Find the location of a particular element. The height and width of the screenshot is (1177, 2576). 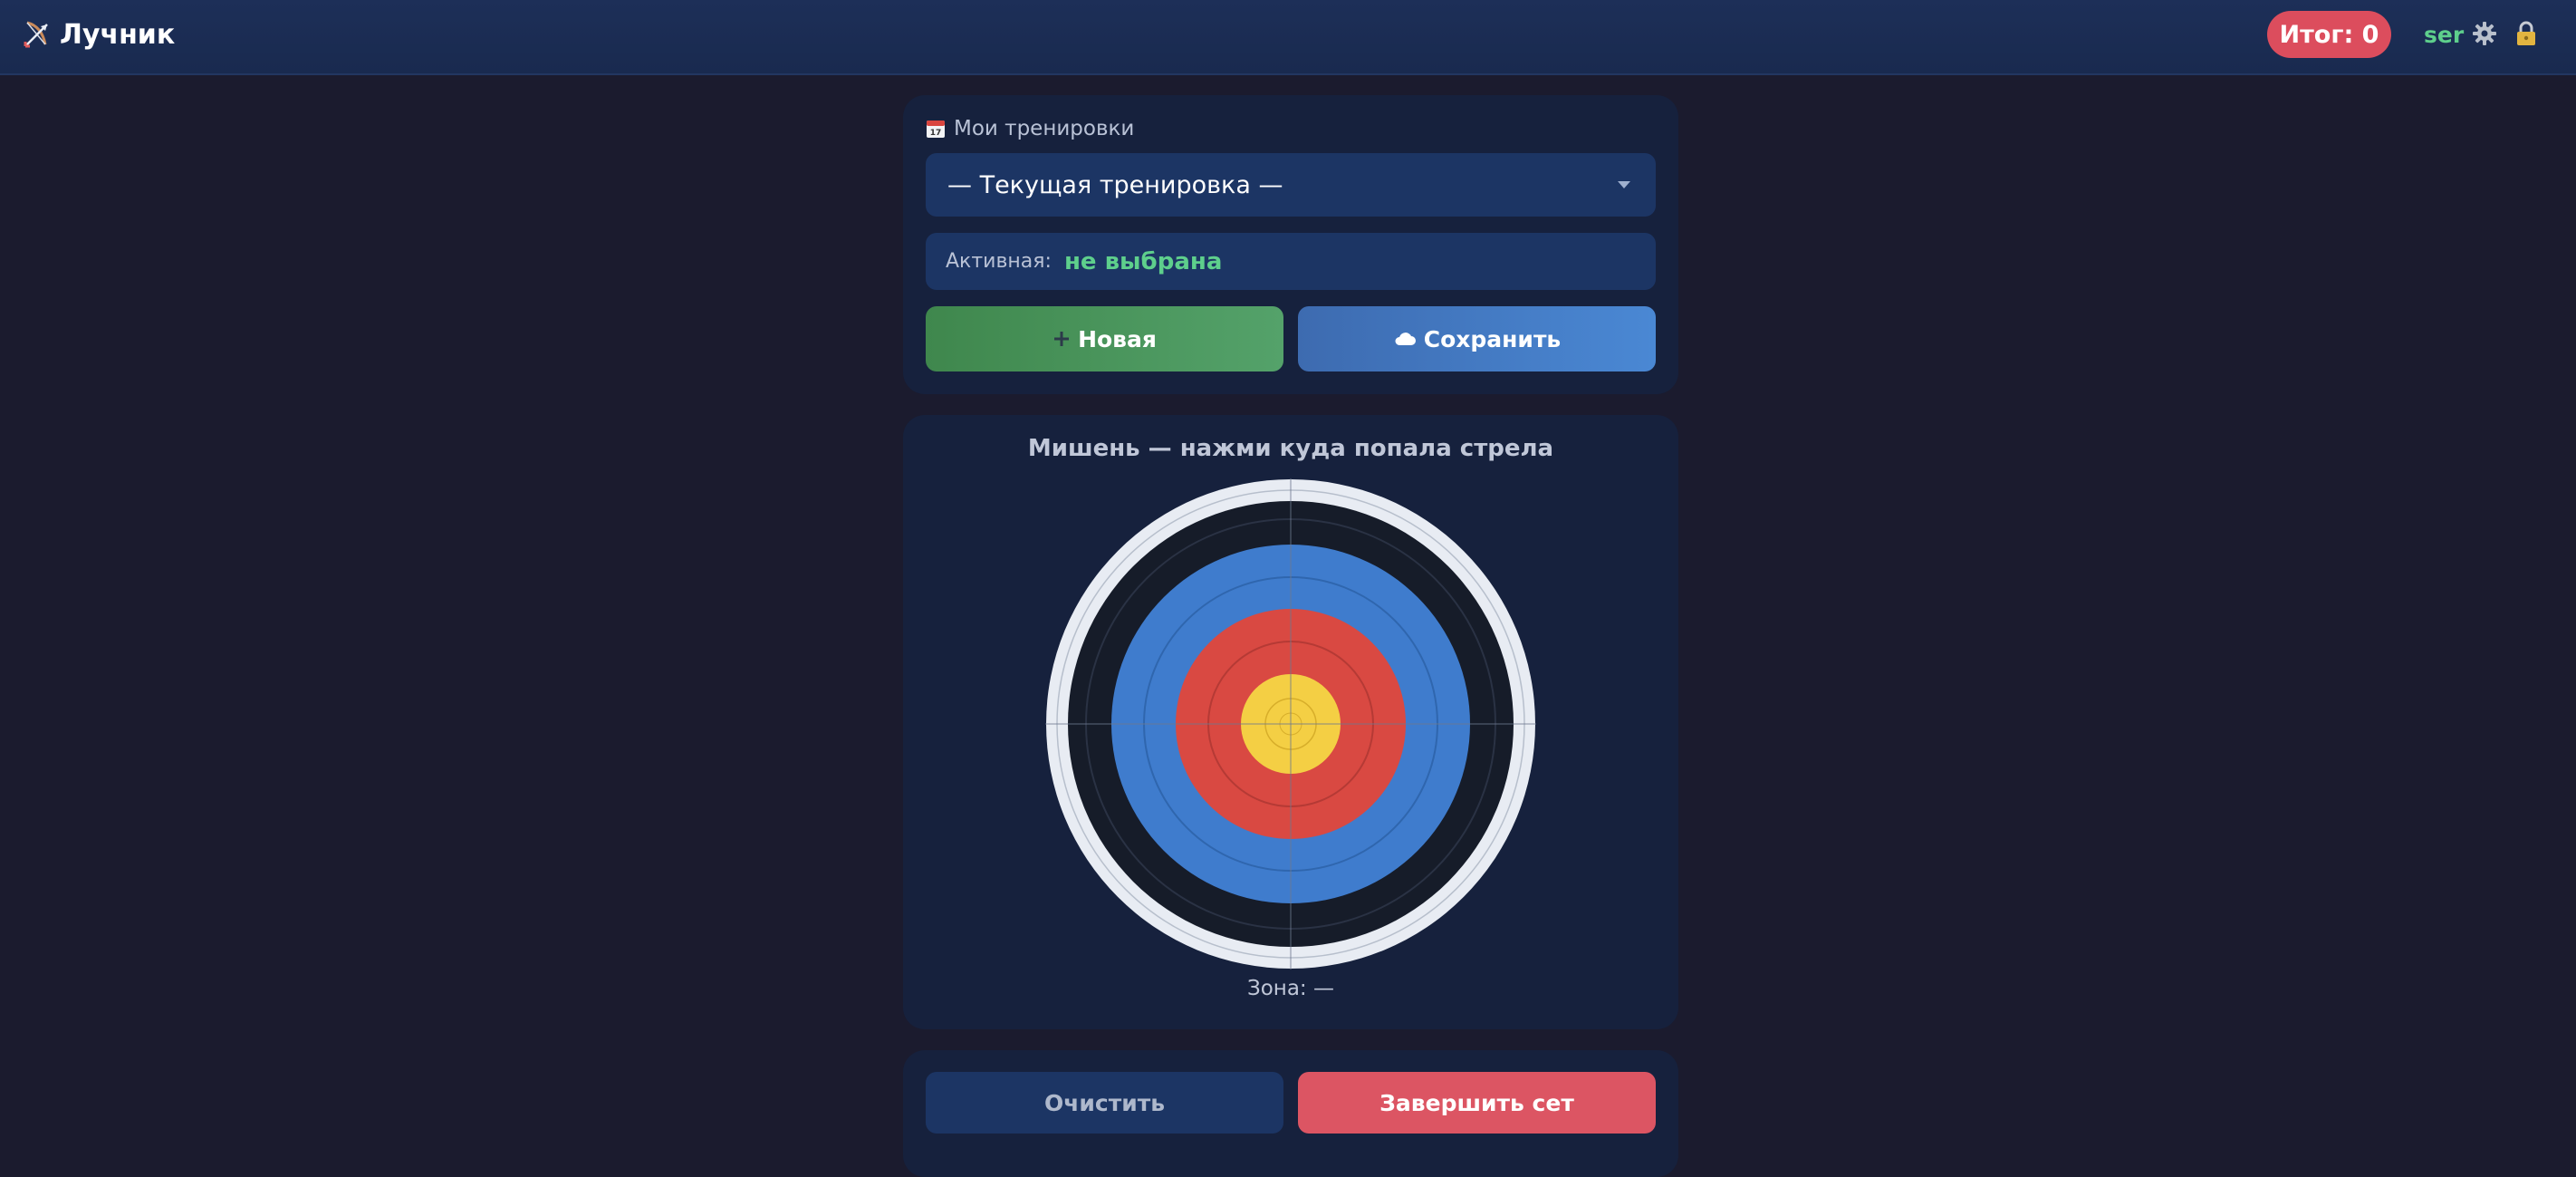

app-title: Лучник is located at coordinates (118, 34).